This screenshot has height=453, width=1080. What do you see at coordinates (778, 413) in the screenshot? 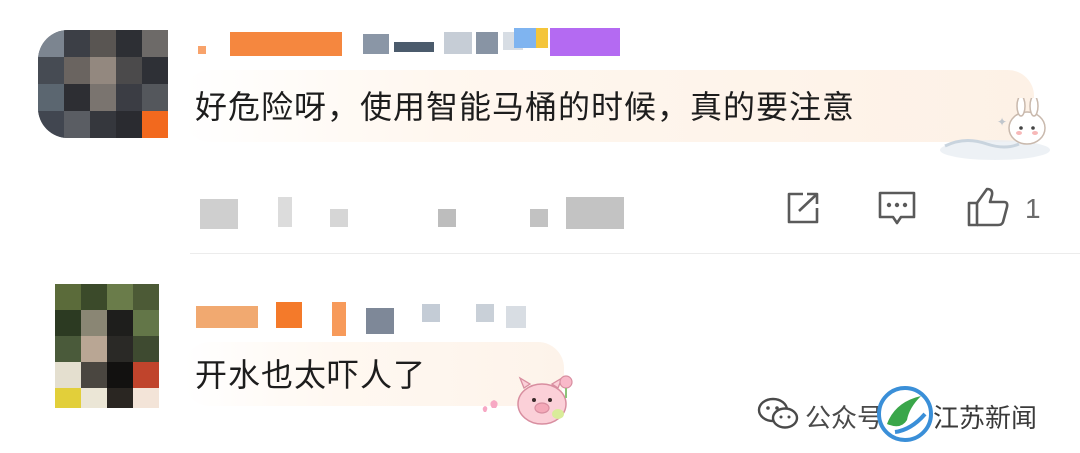
I see `wechat-icon` at bounding box center [778, 413].